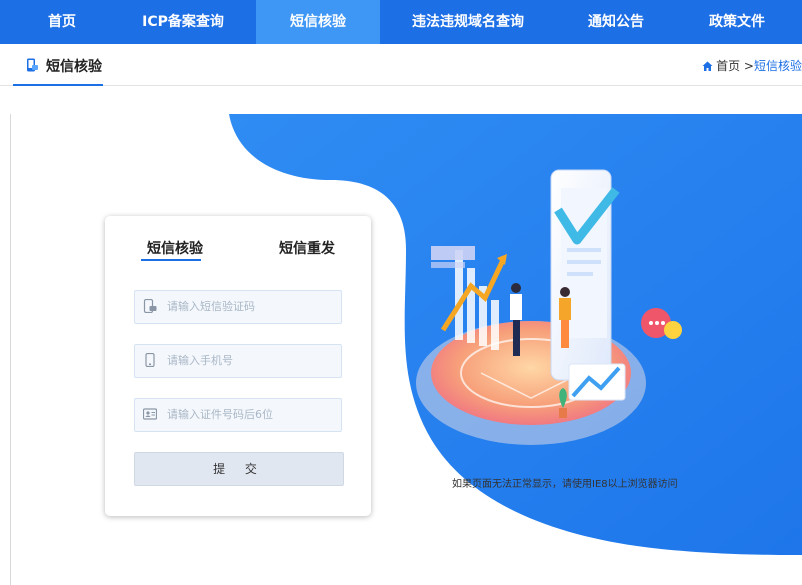  I want to click on browser-notice: 如果页面无法正常显示，请使用IE8以上浏览器访问, so click(565, 484).